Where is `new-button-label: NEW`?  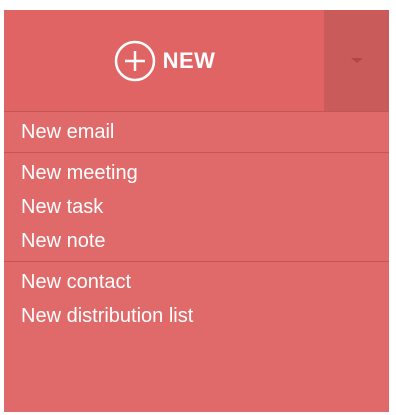 new-button-label: NEW is located at coordinates (189, 60).